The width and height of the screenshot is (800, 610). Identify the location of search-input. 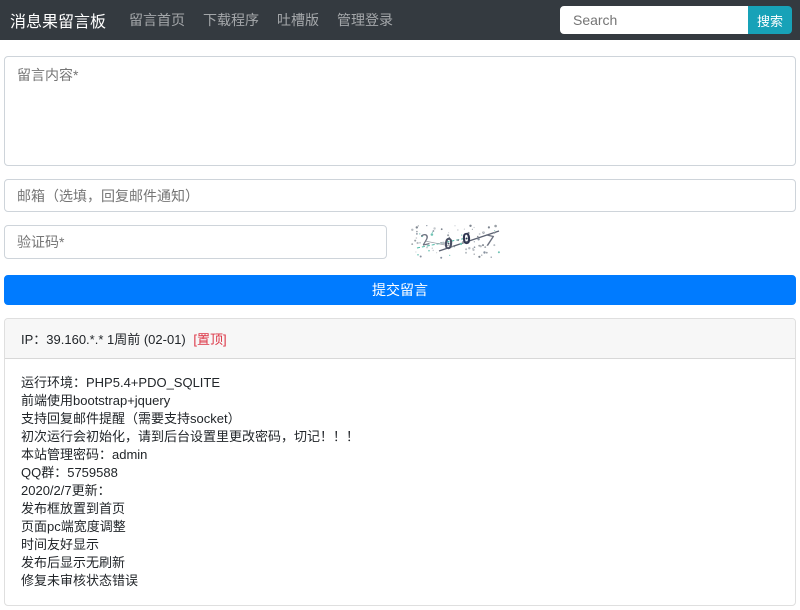
(653, 20).